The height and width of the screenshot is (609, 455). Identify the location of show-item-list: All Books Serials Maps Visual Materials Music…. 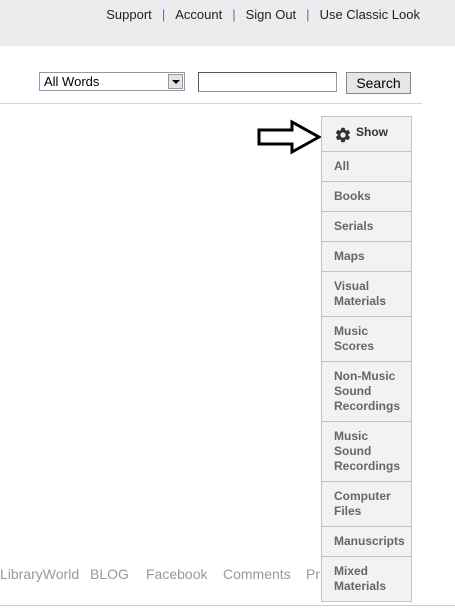
(366, 376).